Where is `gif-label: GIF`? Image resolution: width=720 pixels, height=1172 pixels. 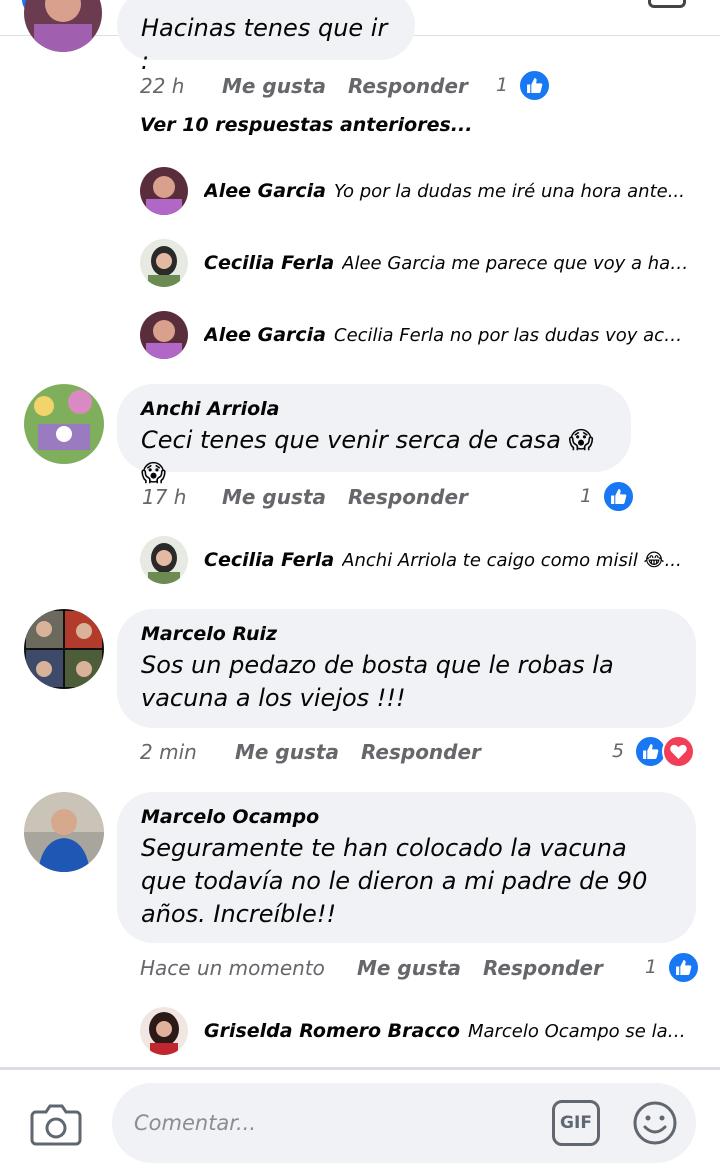
gif-label: GIF is located at coordinates (576, 1123).